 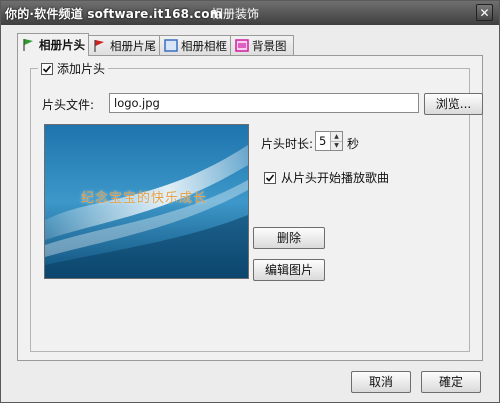 I want to click on red-flag-icon, so click(x=100, y=45).